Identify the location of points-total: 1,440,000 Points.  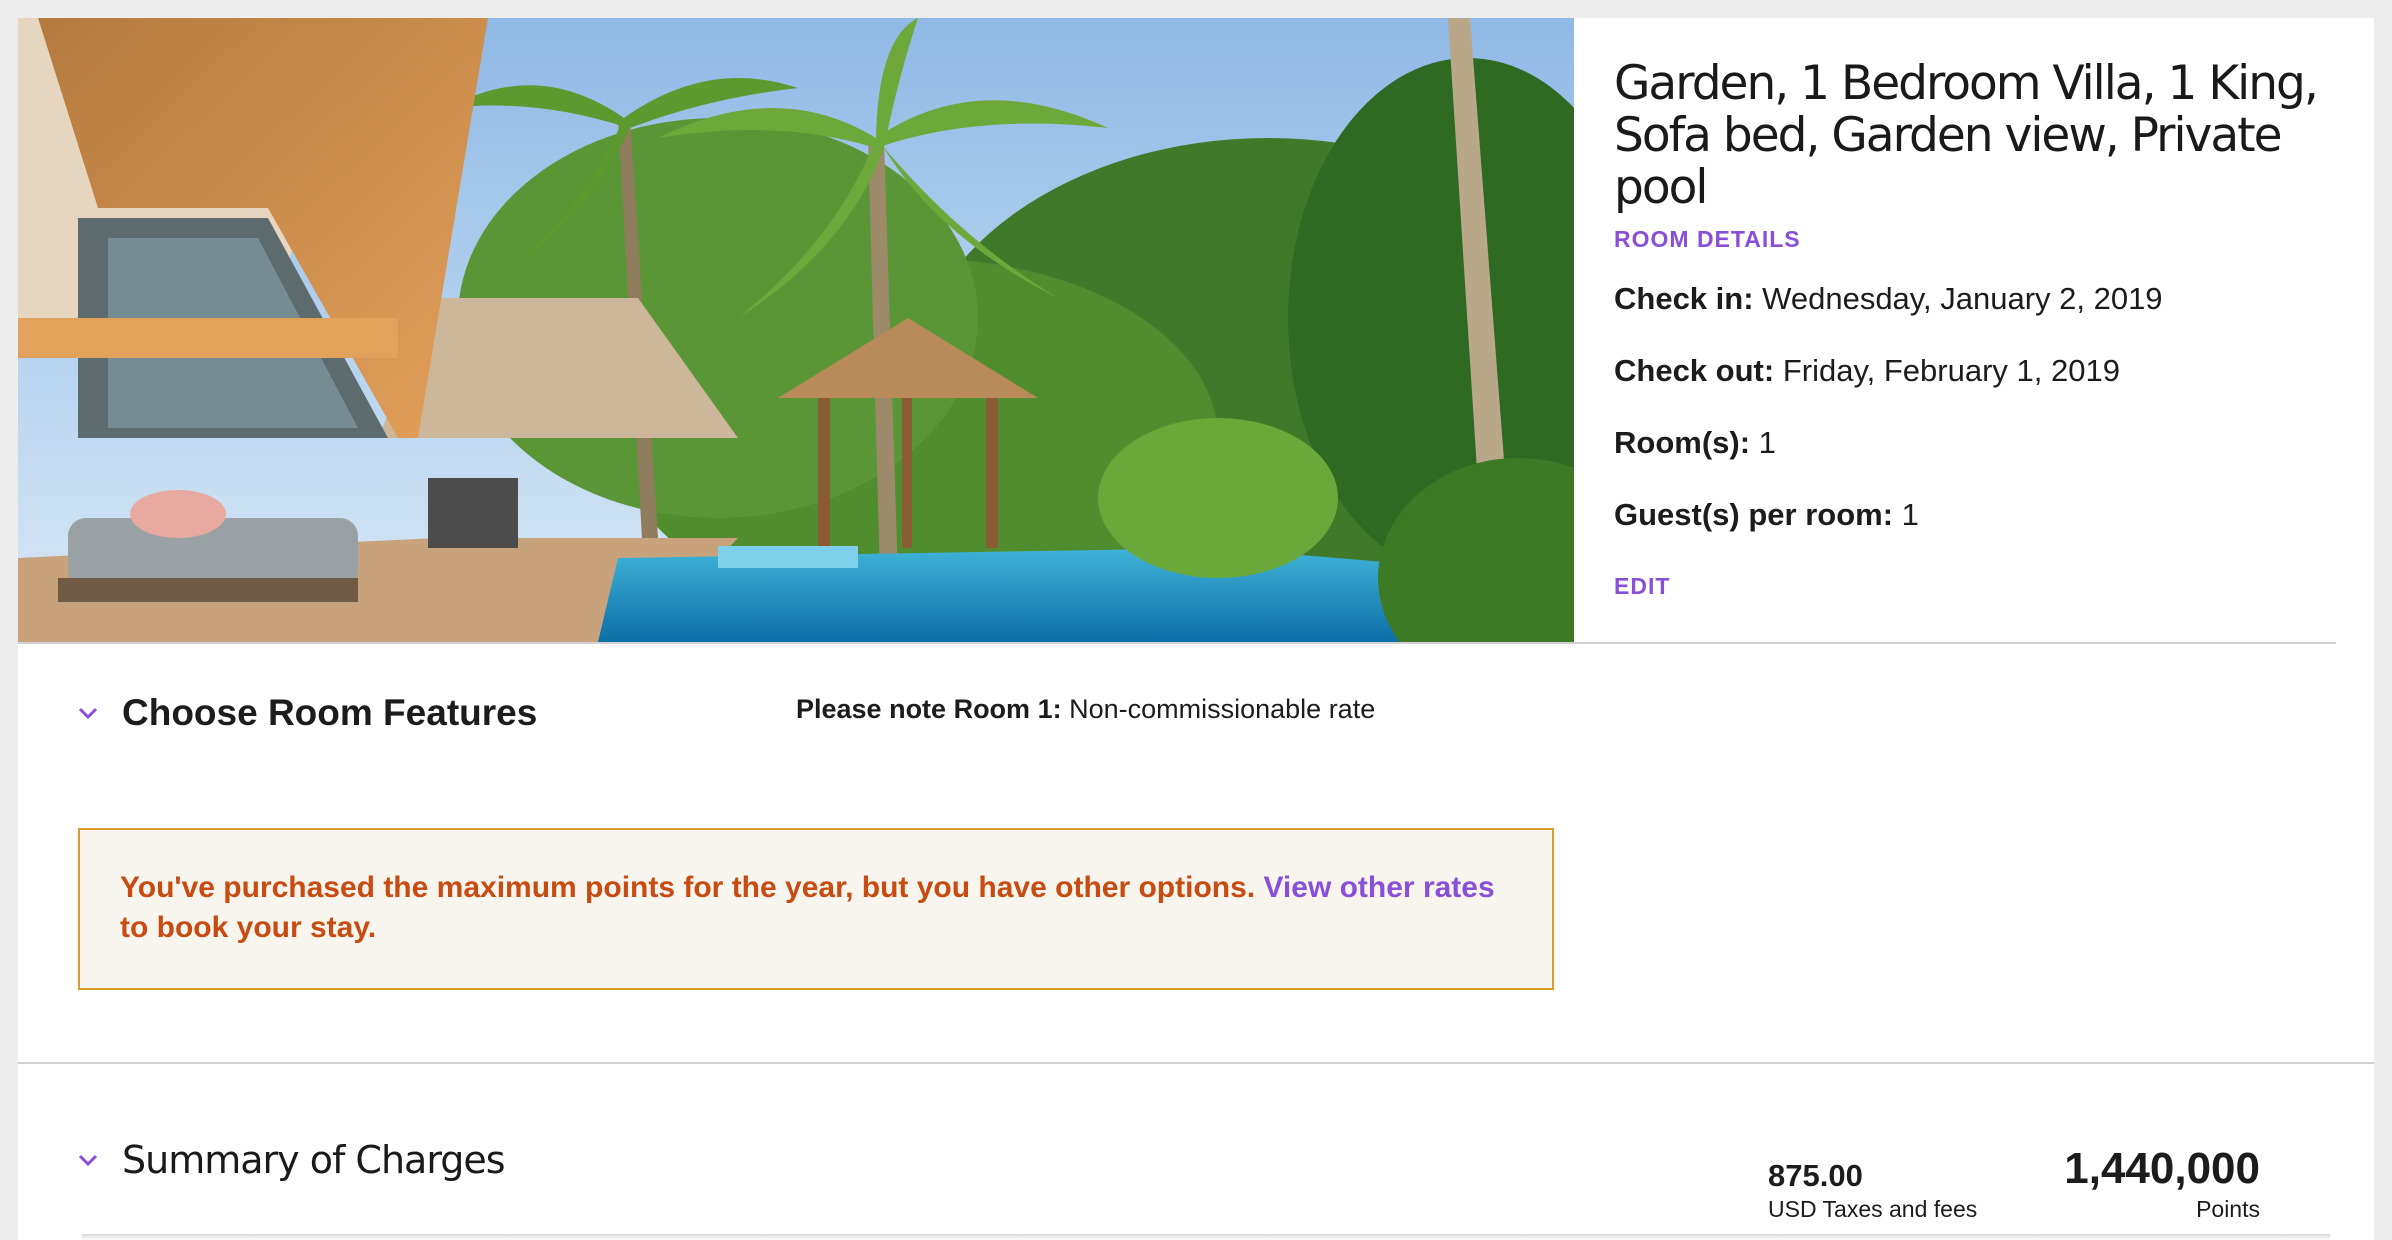
(2162, 1183).